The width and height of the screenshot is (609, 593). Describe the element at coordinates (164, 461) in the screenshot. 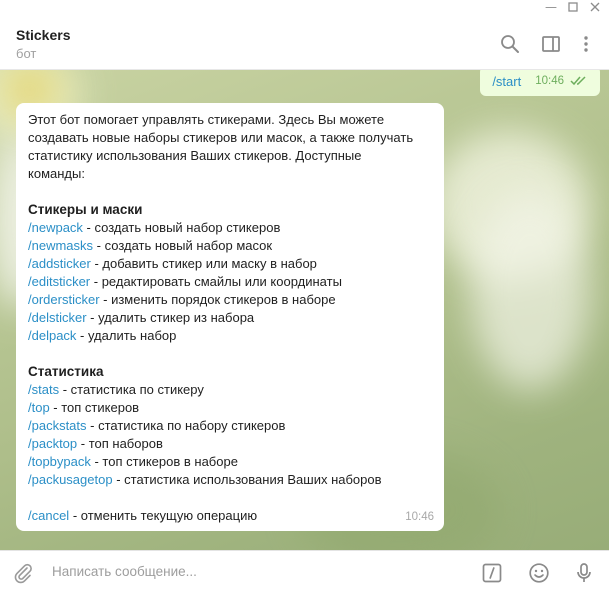

I see `command-description: - топ стикеров в наборе` at that location.